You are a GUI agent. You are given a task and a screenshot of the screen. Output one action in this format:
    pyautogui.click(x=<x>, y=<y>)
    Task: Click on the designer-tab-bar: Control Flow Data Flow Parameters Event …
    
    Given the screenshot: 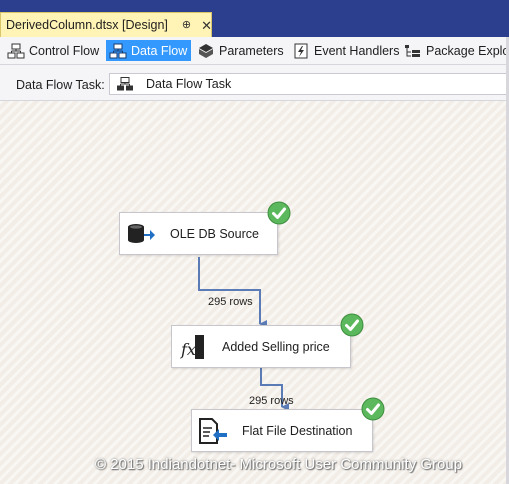 What is the action you would take?
    pyautogui.click(x=254, y=51)
    